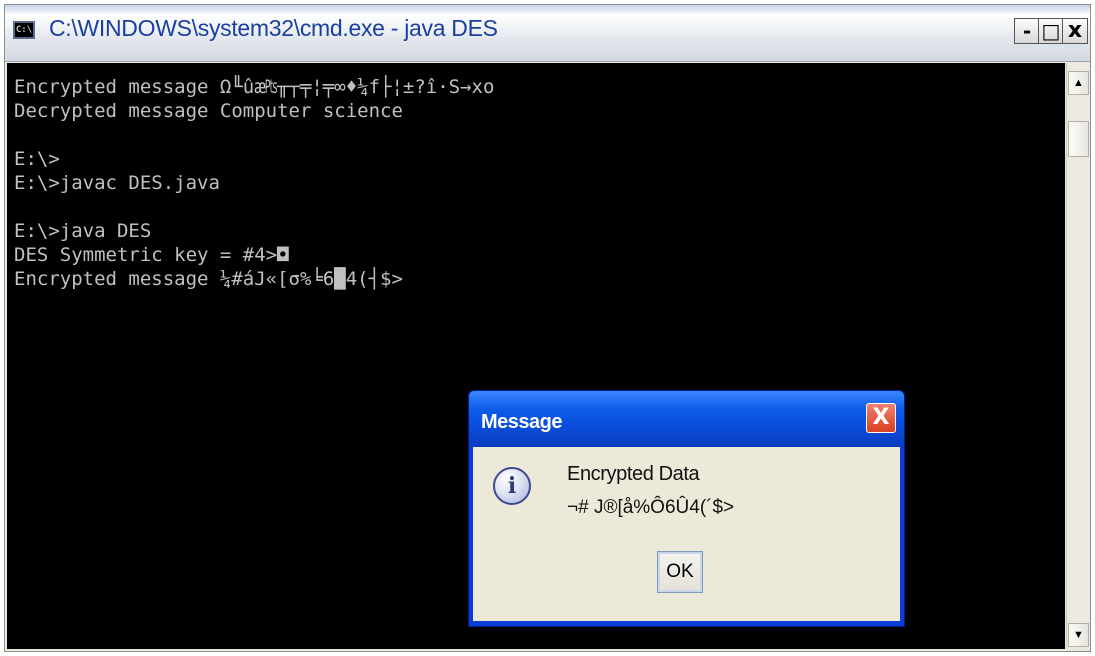  Describe the element at coordinates (686, 419) in the screenshot. I see `dialog-title-bar: Message X` at that location.